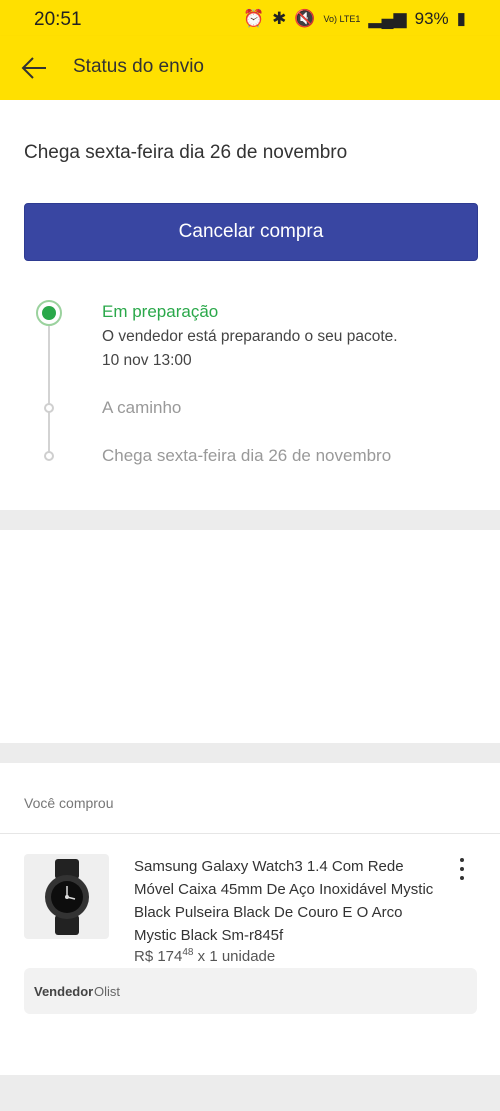 The image size is (500, 1111). What do you see at coordinates (387, 18) in the screenshot?
I see `signal-icon: ▂▄▆` at bounding box center [387, 18].